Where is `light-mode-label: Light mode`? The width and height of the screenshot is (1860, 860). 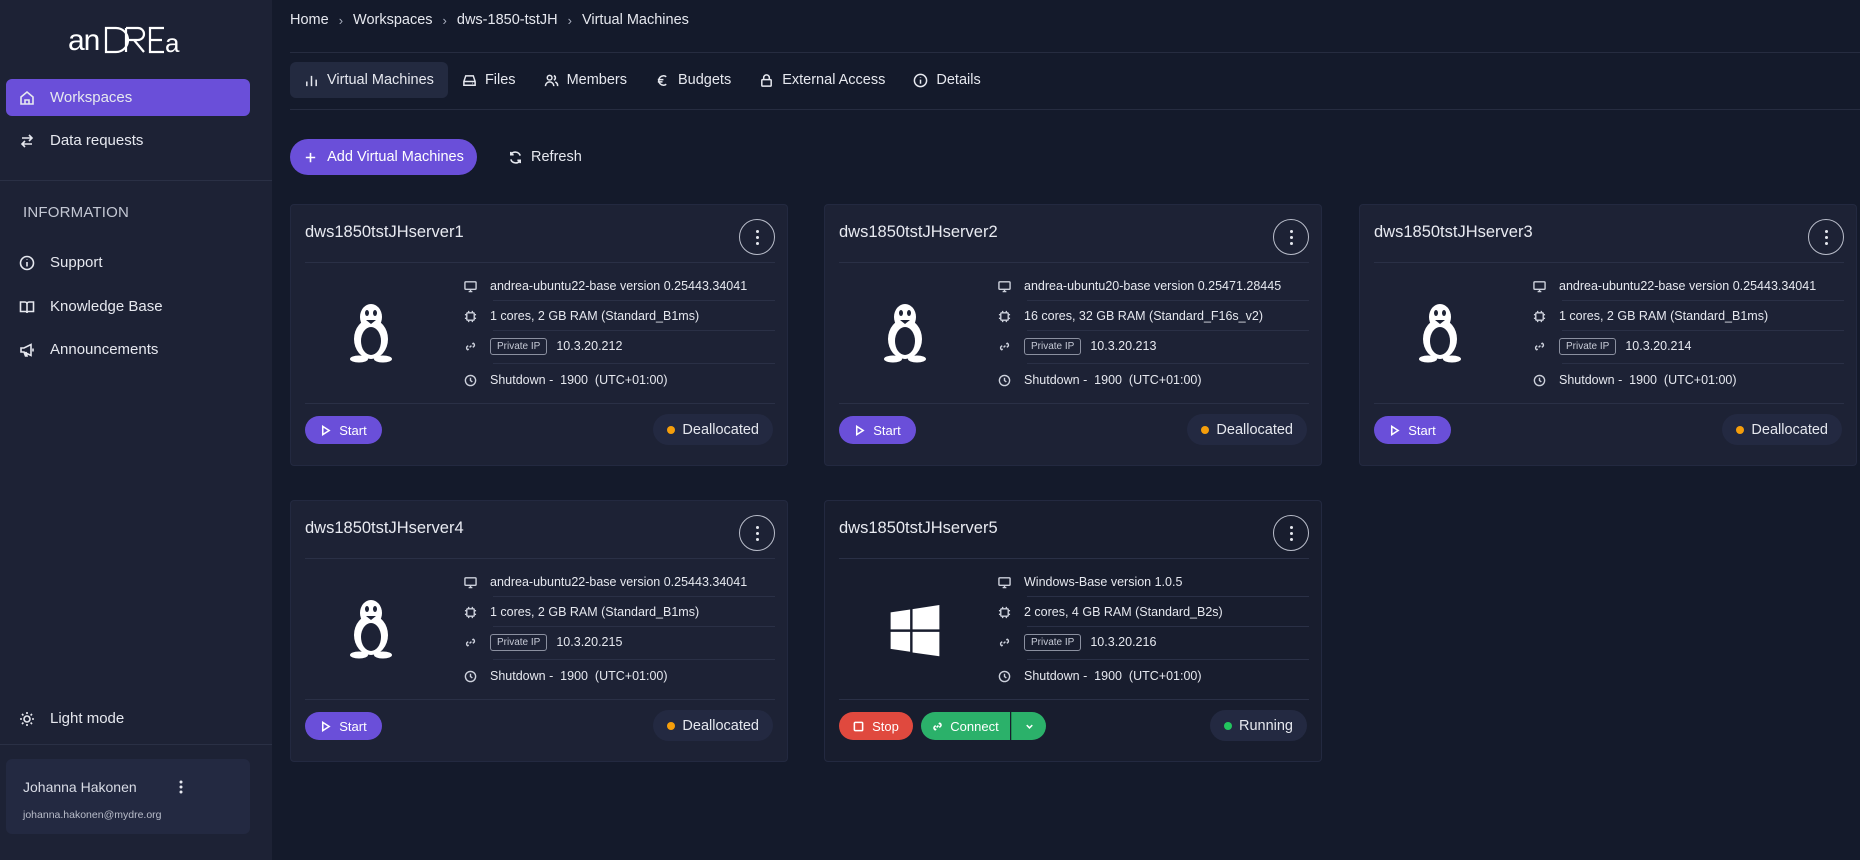
light-mode-label: Light mode is located at coordinates (87, 718).